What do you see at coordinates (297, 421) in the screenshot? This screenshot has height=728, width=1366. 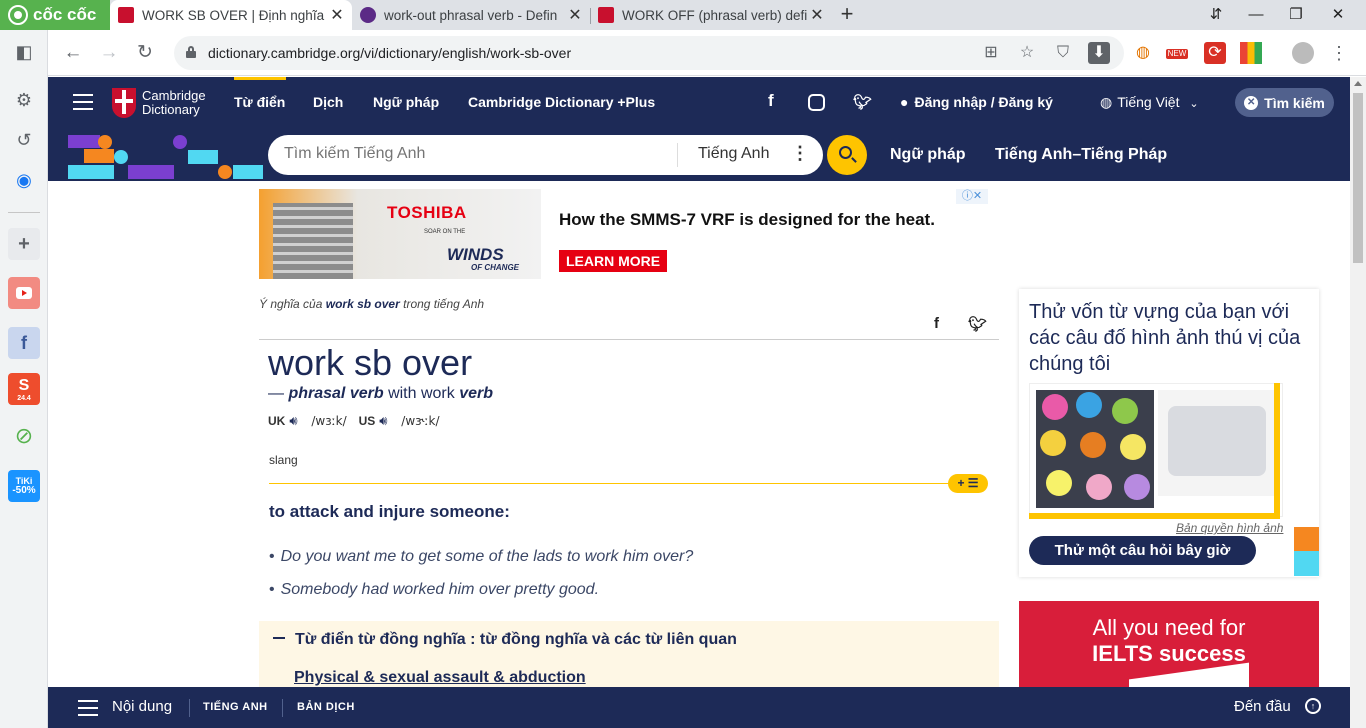 I see `uk-audio-speaker-icon: 🔊︎` at bounding box center [297, 421].